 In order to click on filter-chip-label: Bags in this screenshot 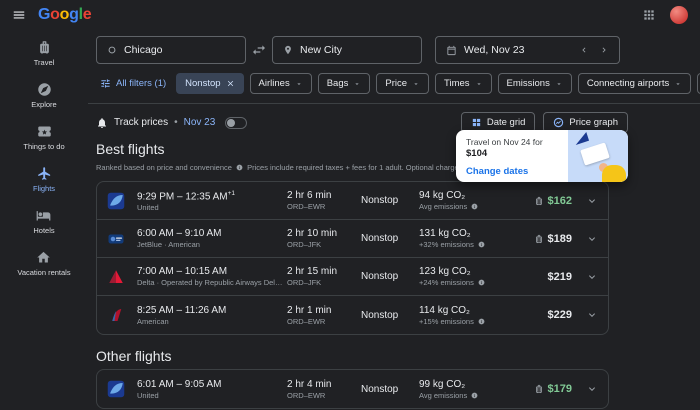, I will do `click(337, 83)`.